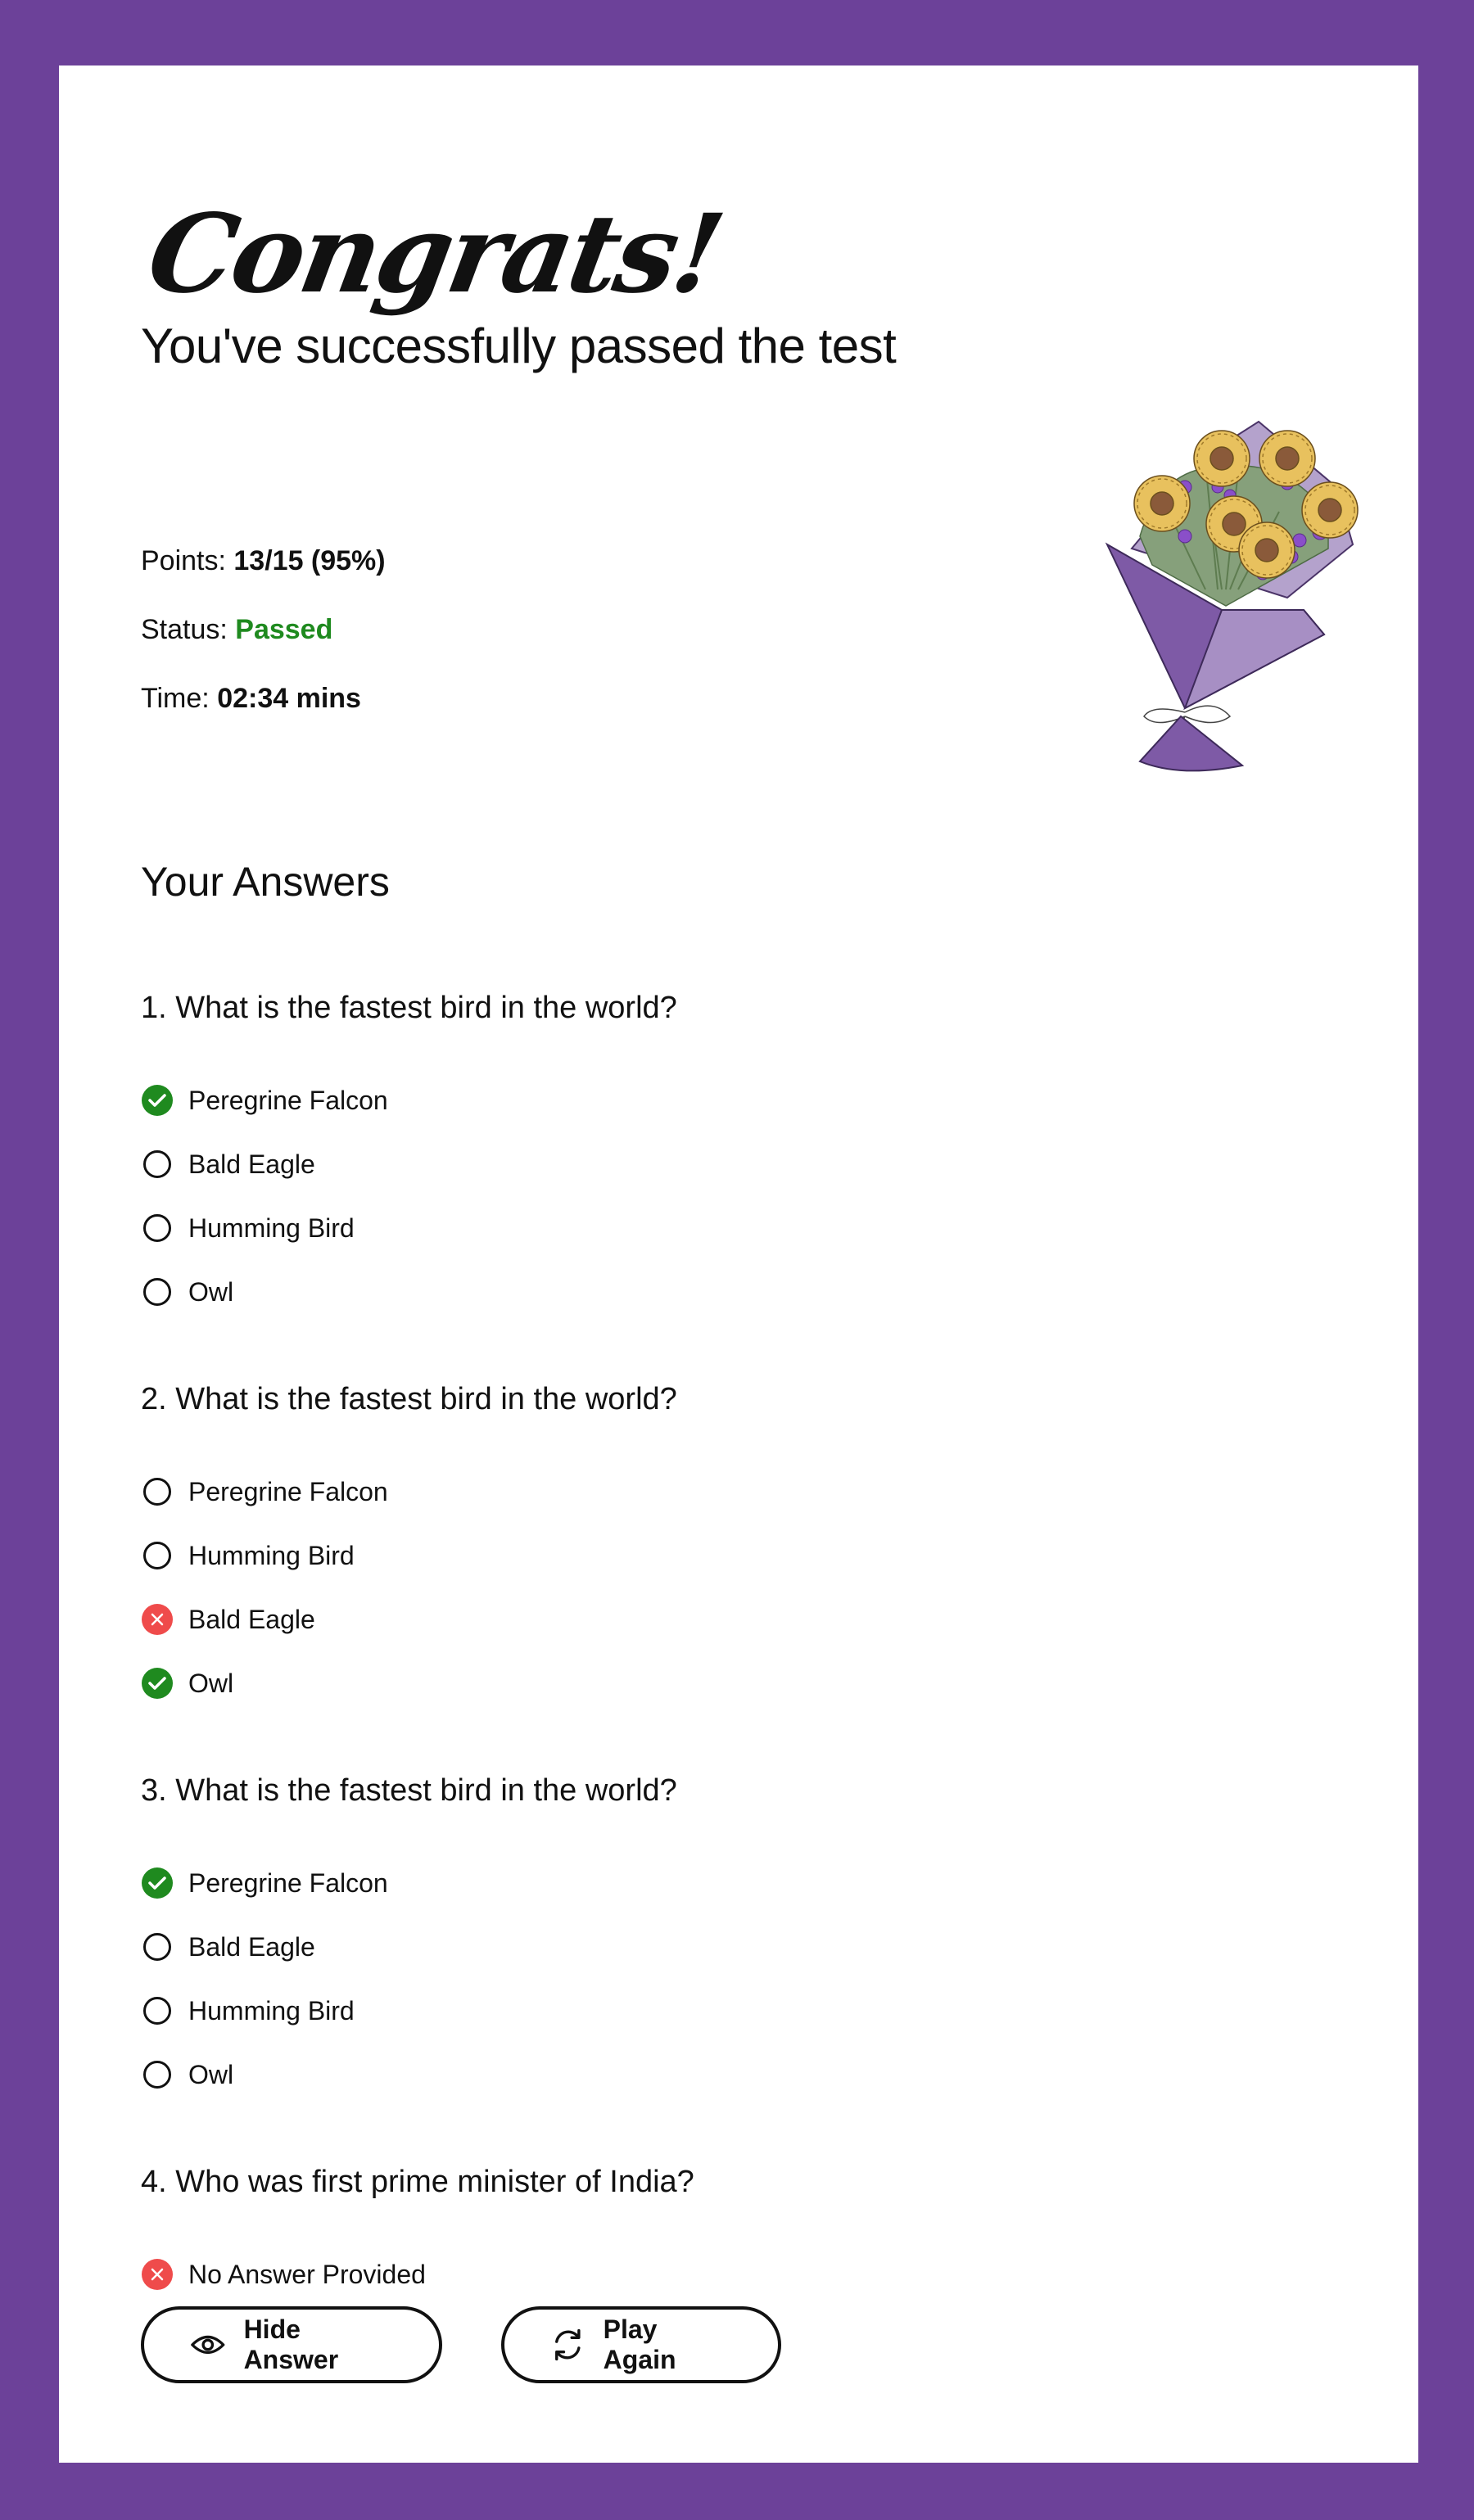 The height and width of the screenshot is (2520, 1474). Describe the element at coordinates (309, 560) in the screenshot. I see `points-value: 13/15 (95%)` at that location.